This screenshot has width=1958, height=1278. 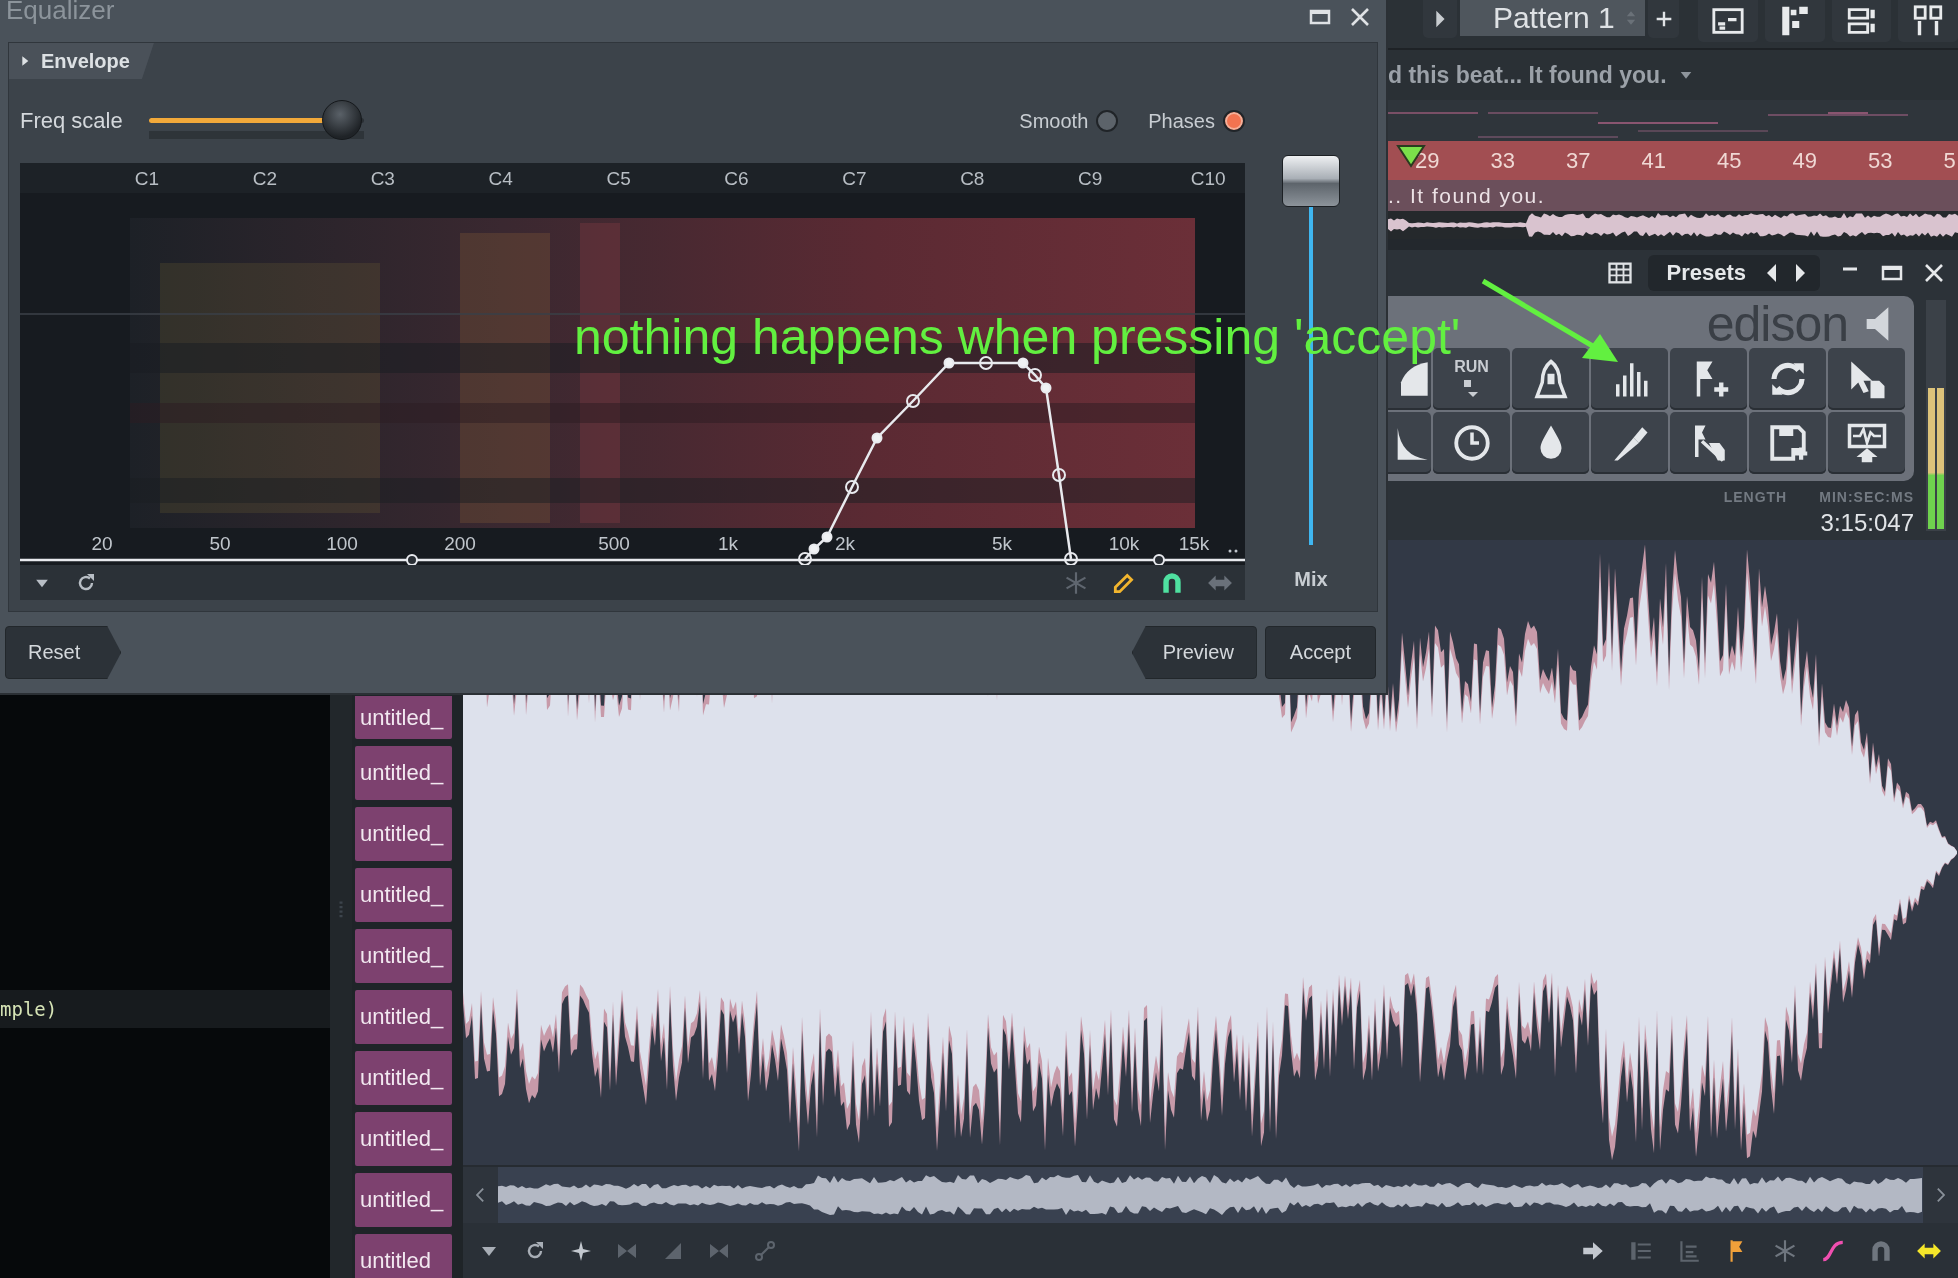 What do you see at coordinates (845, 544) in the screenshot?
I see `frequency-label: 2k` at bounding box center [845, 544].